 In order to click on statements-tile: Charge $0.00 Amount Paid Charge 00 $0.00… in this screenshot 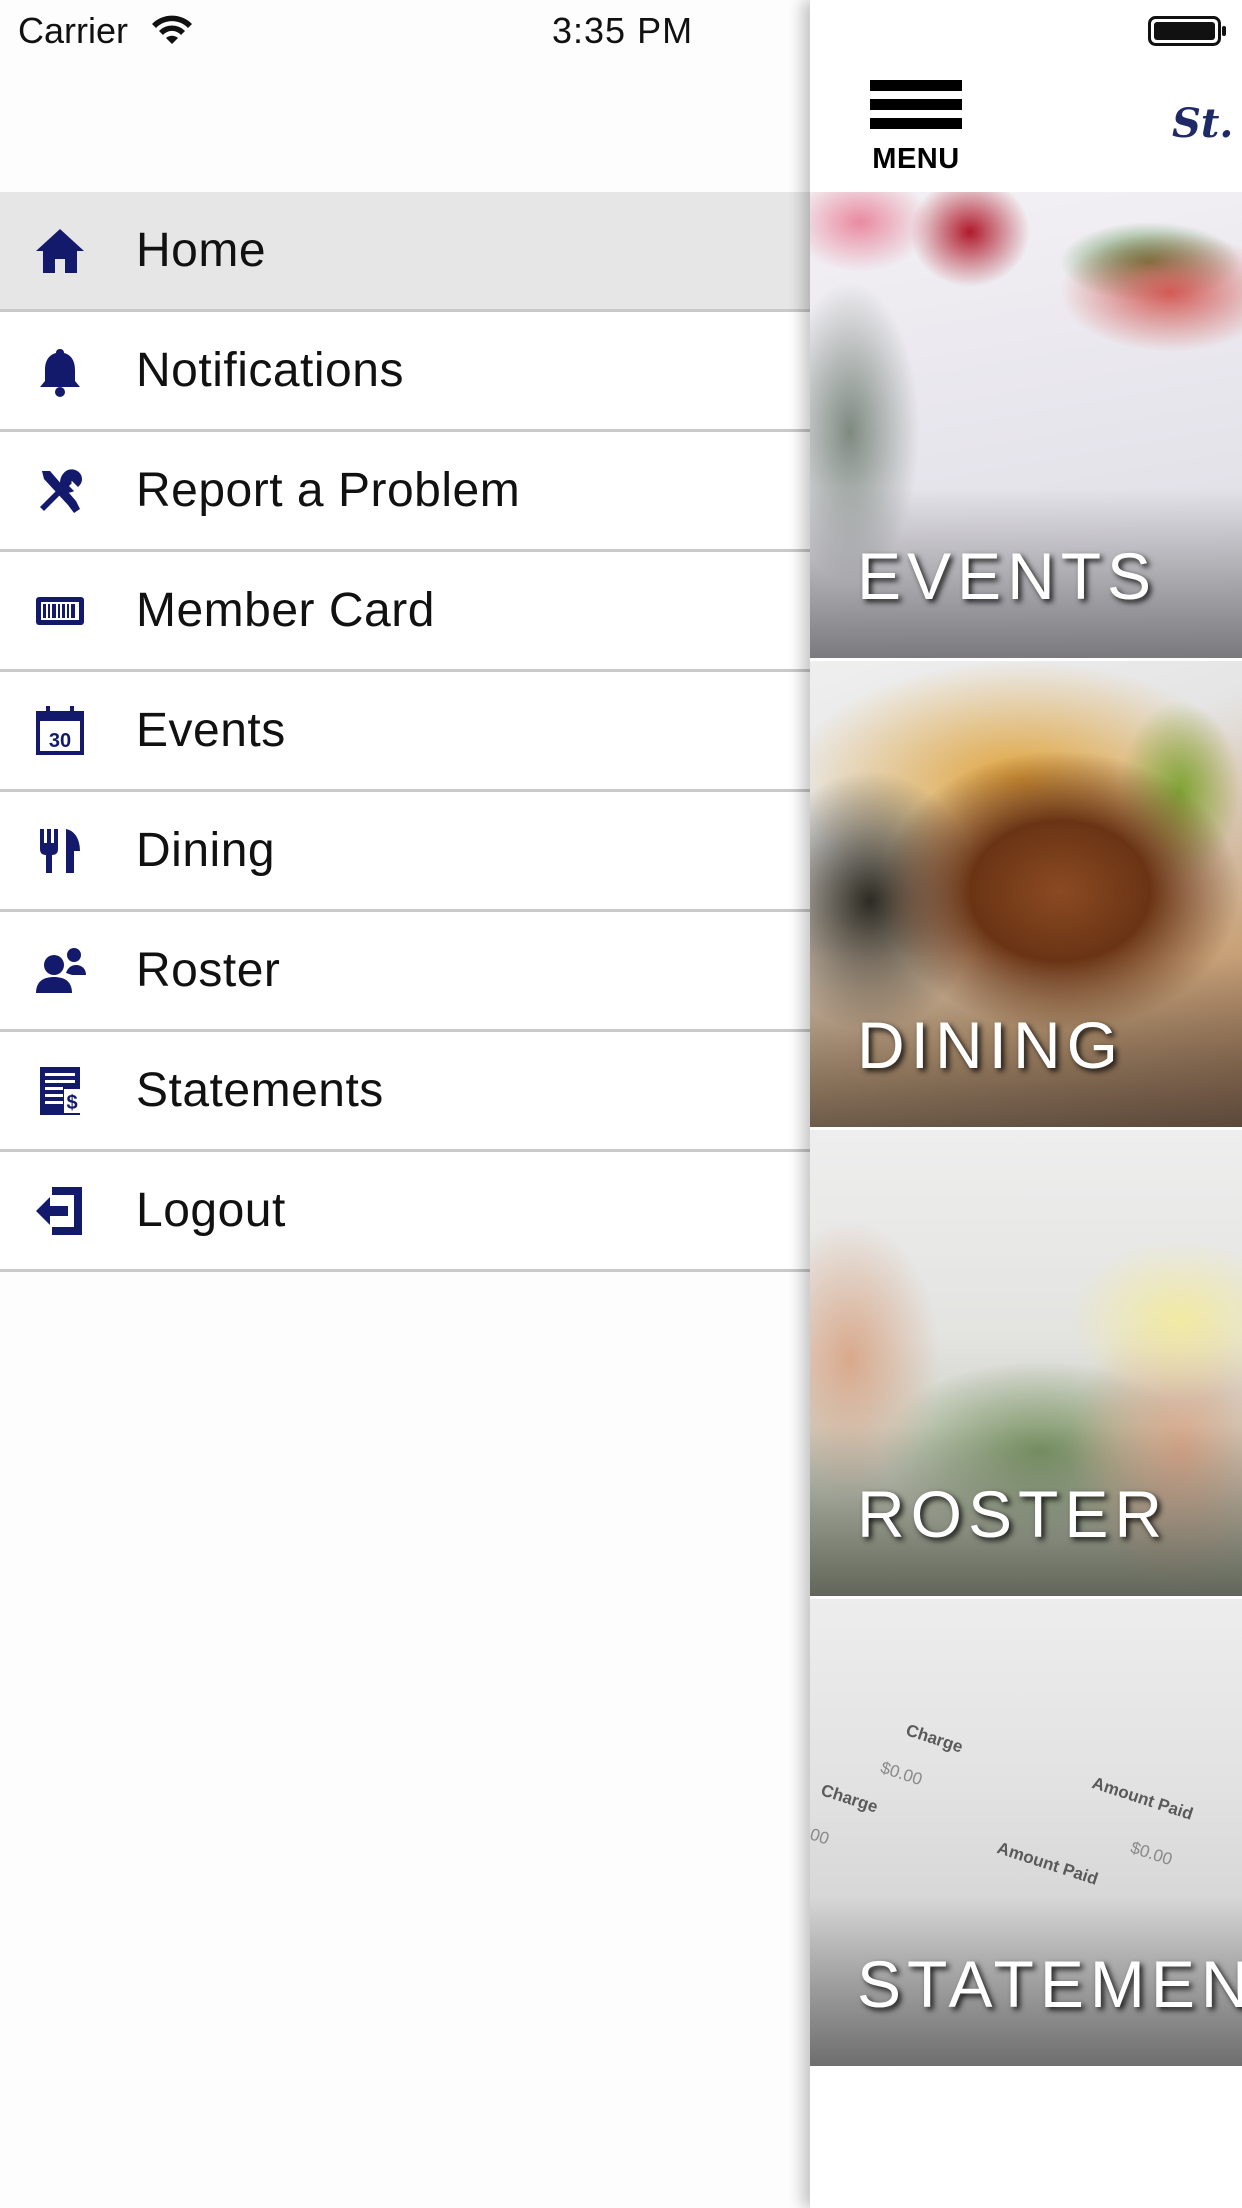, I will do `click(1026, 1834)`.